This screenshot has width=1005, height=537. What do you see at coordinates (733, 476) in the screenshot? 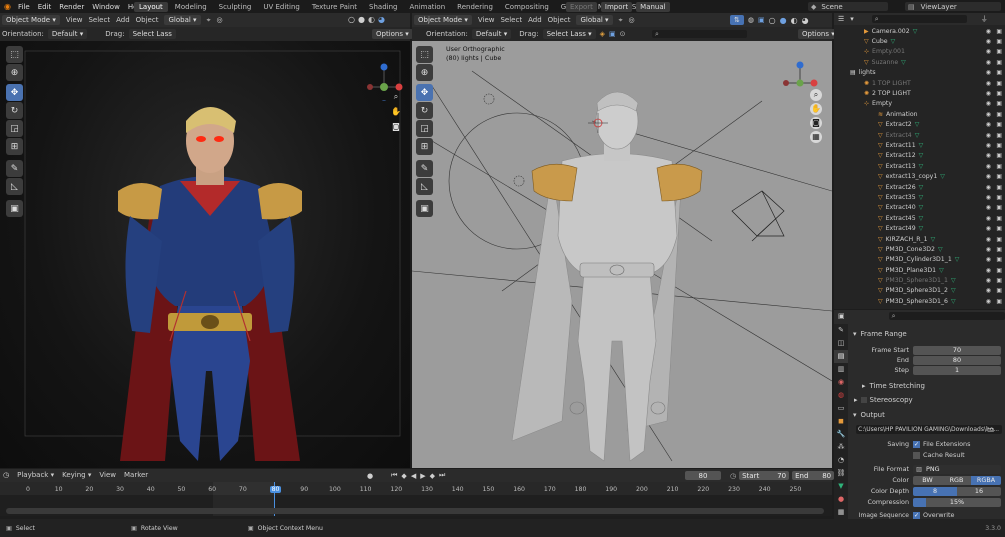
I see `clock-icon: ◷` at bounding box center [733, 476].